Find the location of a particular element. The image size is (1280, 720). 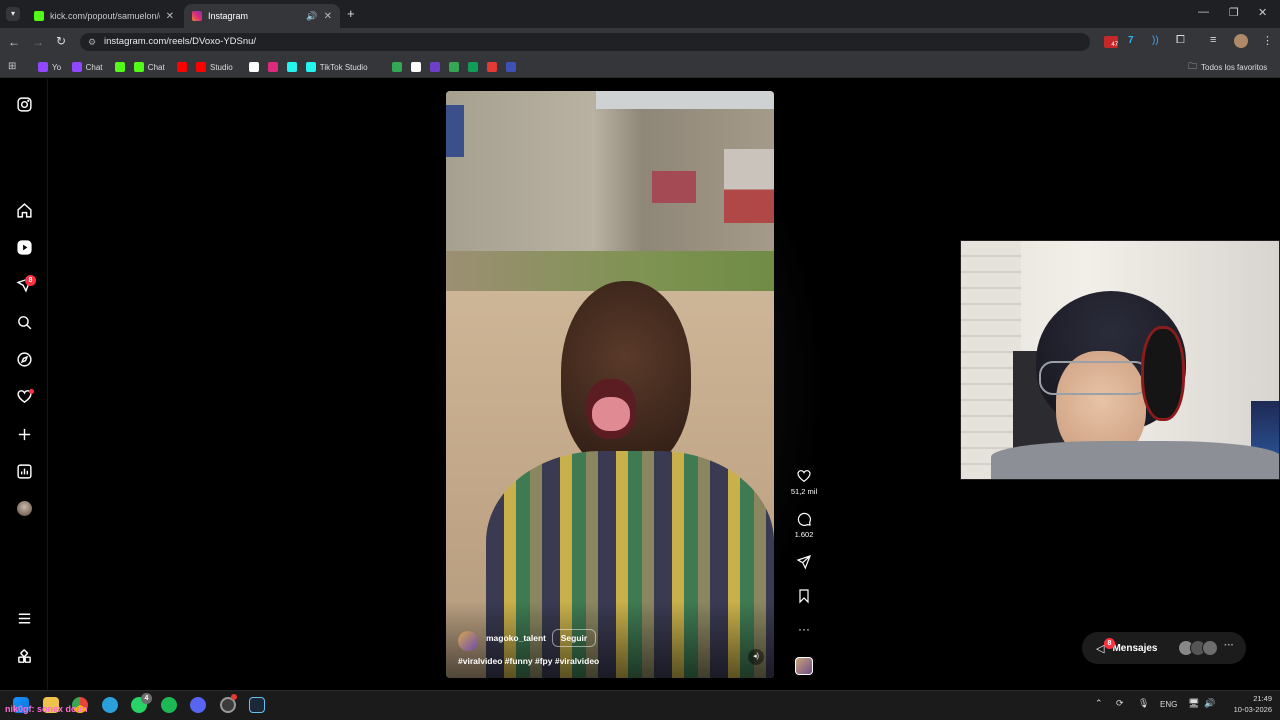

comment-button: 1.602 is located at coordinates (804, 525).